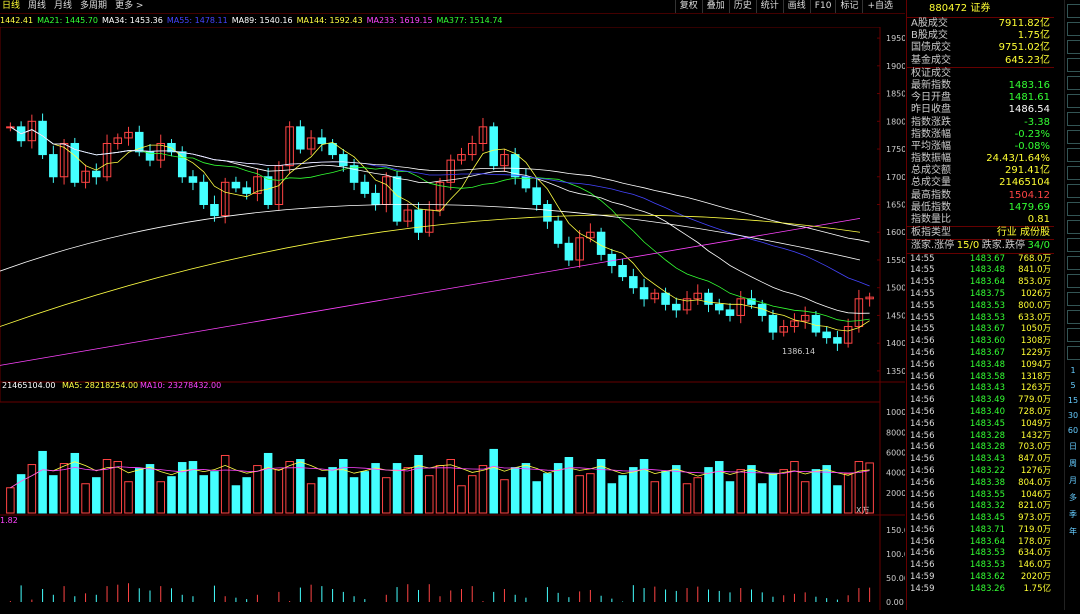  I want to click on tool-button-5: F10, so click(822, 6).